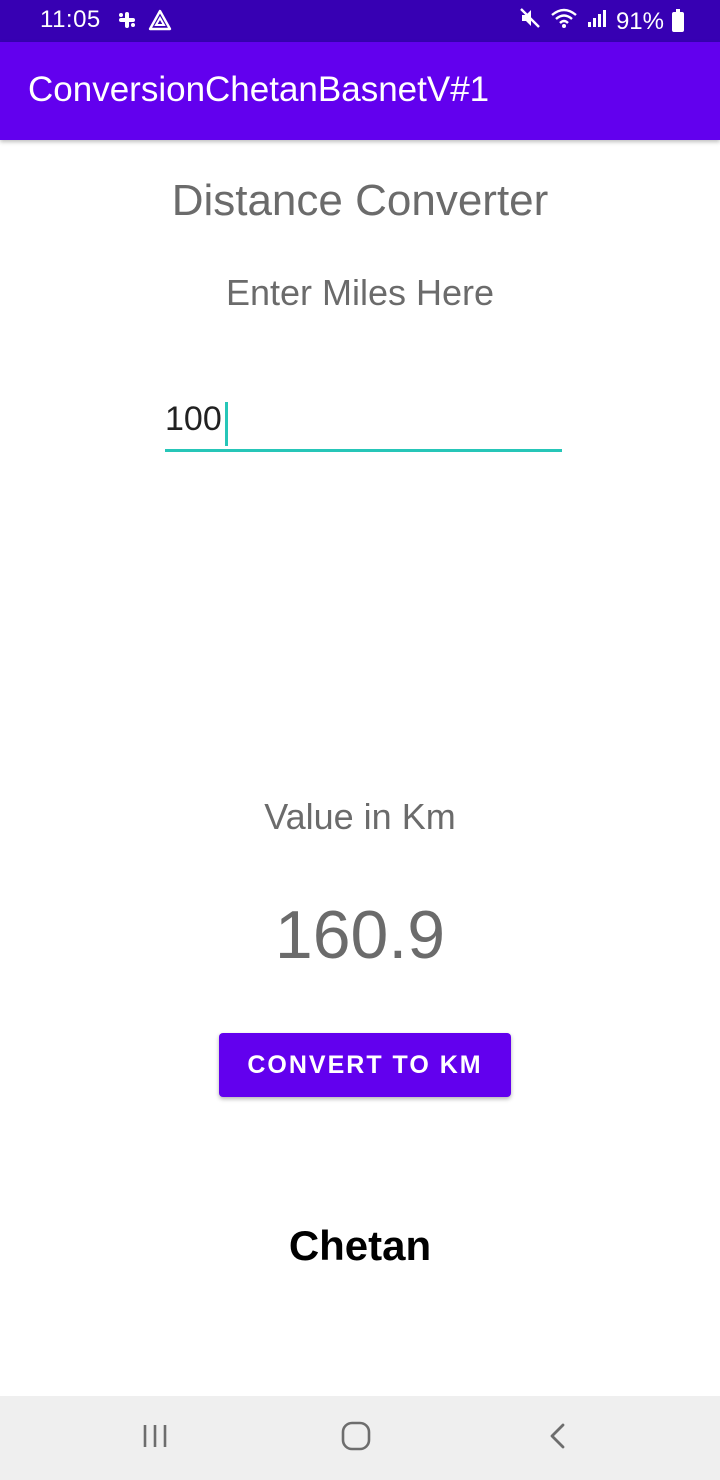 Image resolution: width=720 pixels, height=1480 pixels. I want to click on status-time: 11:05, so click(70, 19).